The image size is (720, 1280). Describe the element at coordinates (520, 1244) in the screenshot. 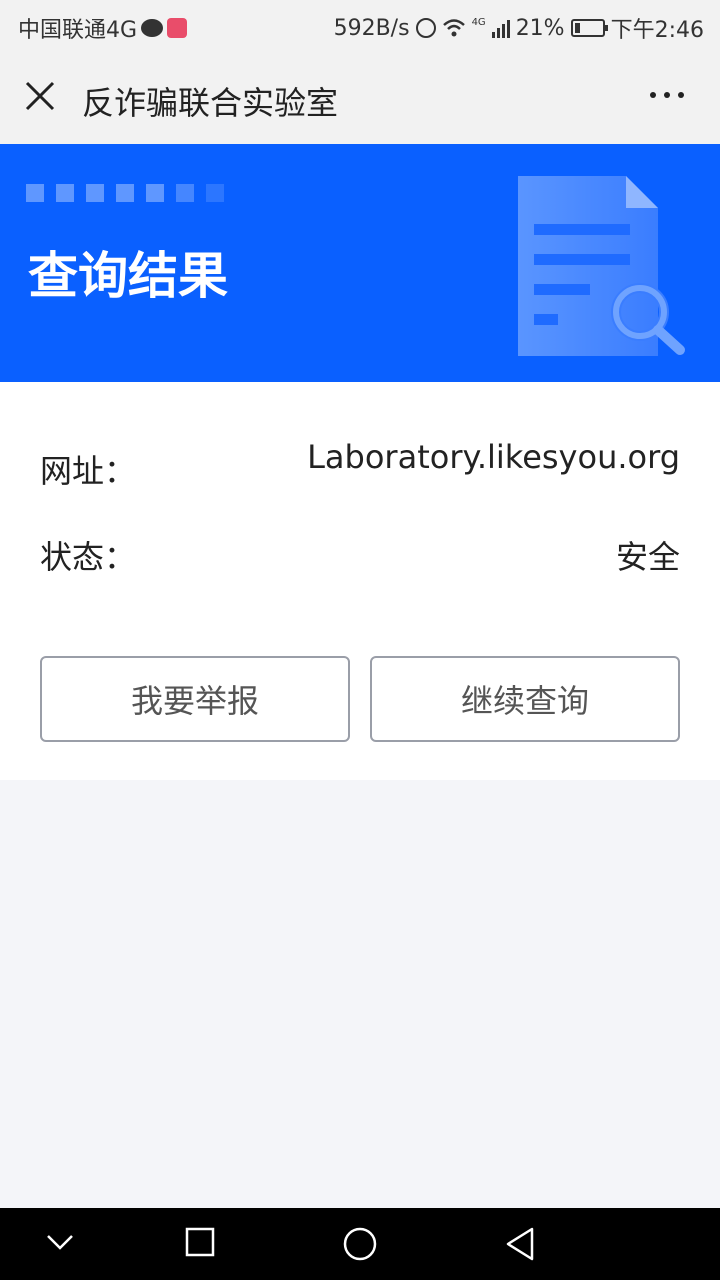

I see `back-icon` at that location.